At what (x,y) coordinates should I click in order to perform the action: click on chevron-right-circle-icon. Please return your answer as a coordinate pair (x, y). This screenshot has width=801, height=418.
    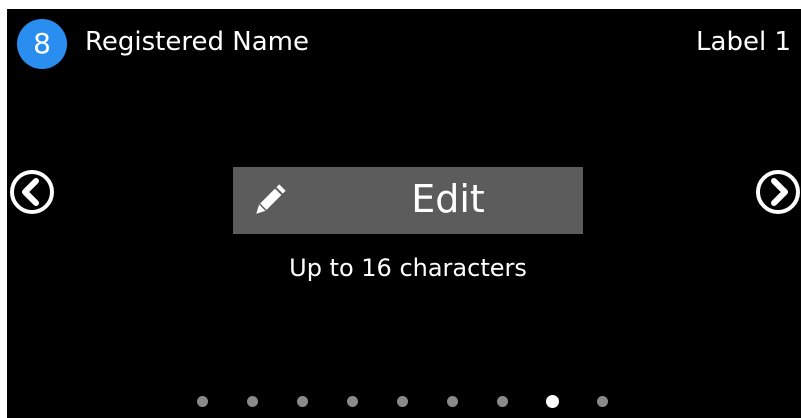
    Looking at the image, I should click on (778, 192).